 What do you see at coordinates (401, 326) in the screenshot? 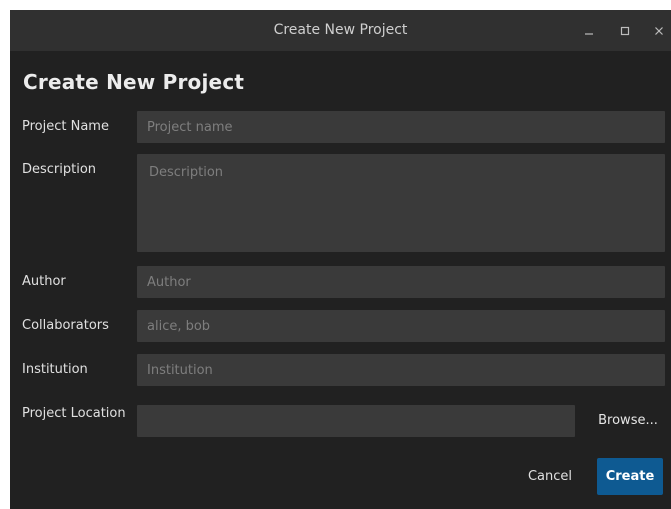
I see `collaborators-input` at bounding box center [401, 326].